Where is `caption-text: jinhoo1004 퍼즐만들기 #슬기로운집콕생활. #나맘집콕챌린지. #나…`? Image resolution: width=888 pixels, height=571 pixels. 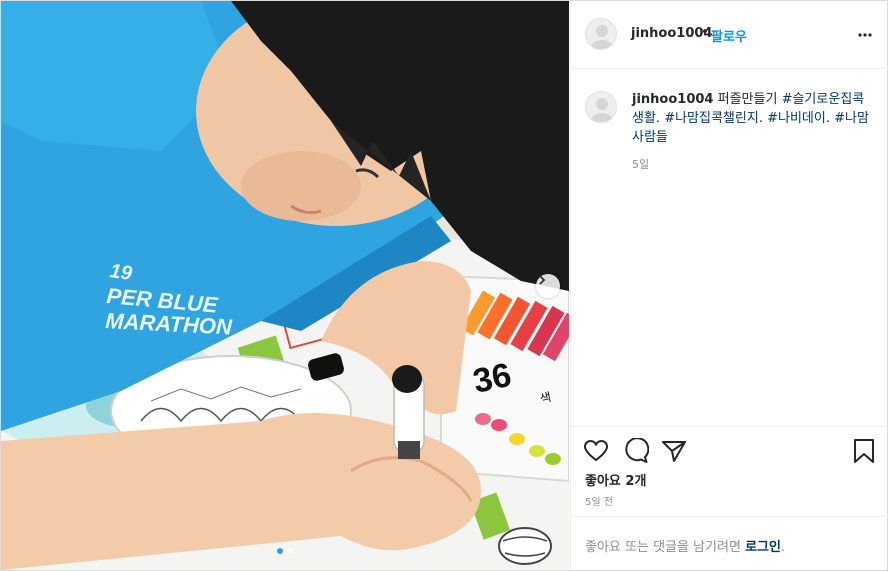
caption-text: jinhoo1004 퍼즐만들기 #슬기로운집콕생활. #나맘집콕챌린지. #나… is located at coordinates (752, 118).